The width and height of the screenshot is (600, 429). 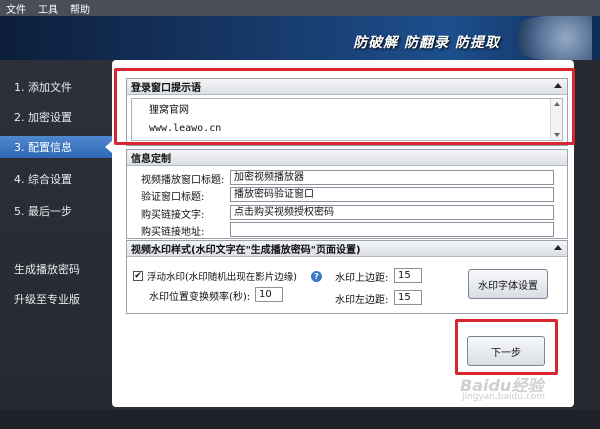 What do you see at coordinates (183, 180) in the screenshot?
I see `field-label: 视频播放窗口标题:` at bounding box center [183, 180].